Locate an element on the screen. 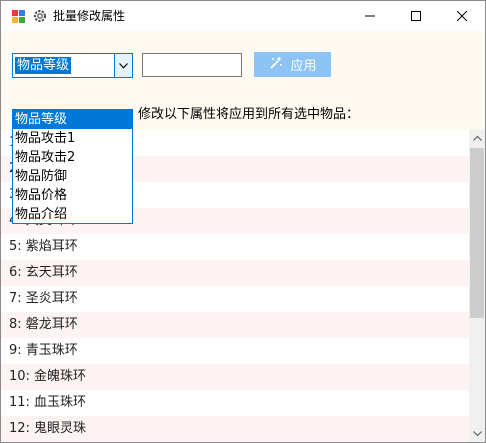  chevron-down-icon is located at coordinates (123, 65).